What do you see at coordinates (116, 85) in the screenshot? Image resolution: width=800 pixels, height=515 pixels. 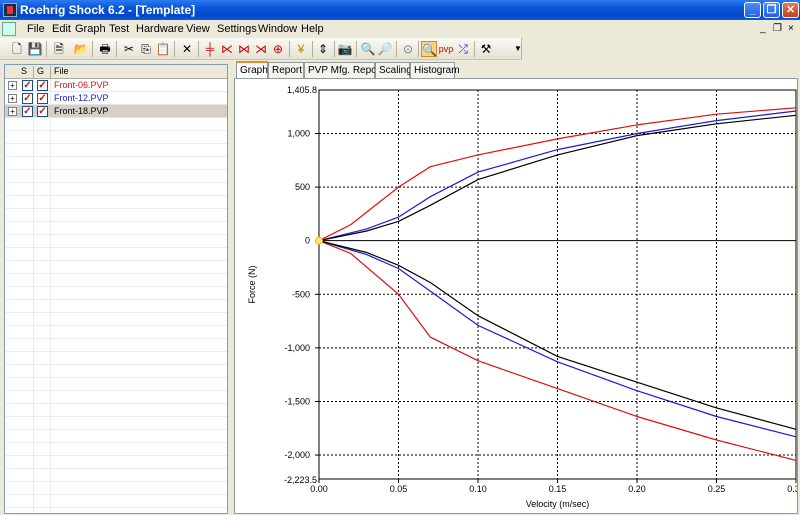 I see `file-row: + ✓ ✓ Front-06.PVP` at bounding box center [116, 85].